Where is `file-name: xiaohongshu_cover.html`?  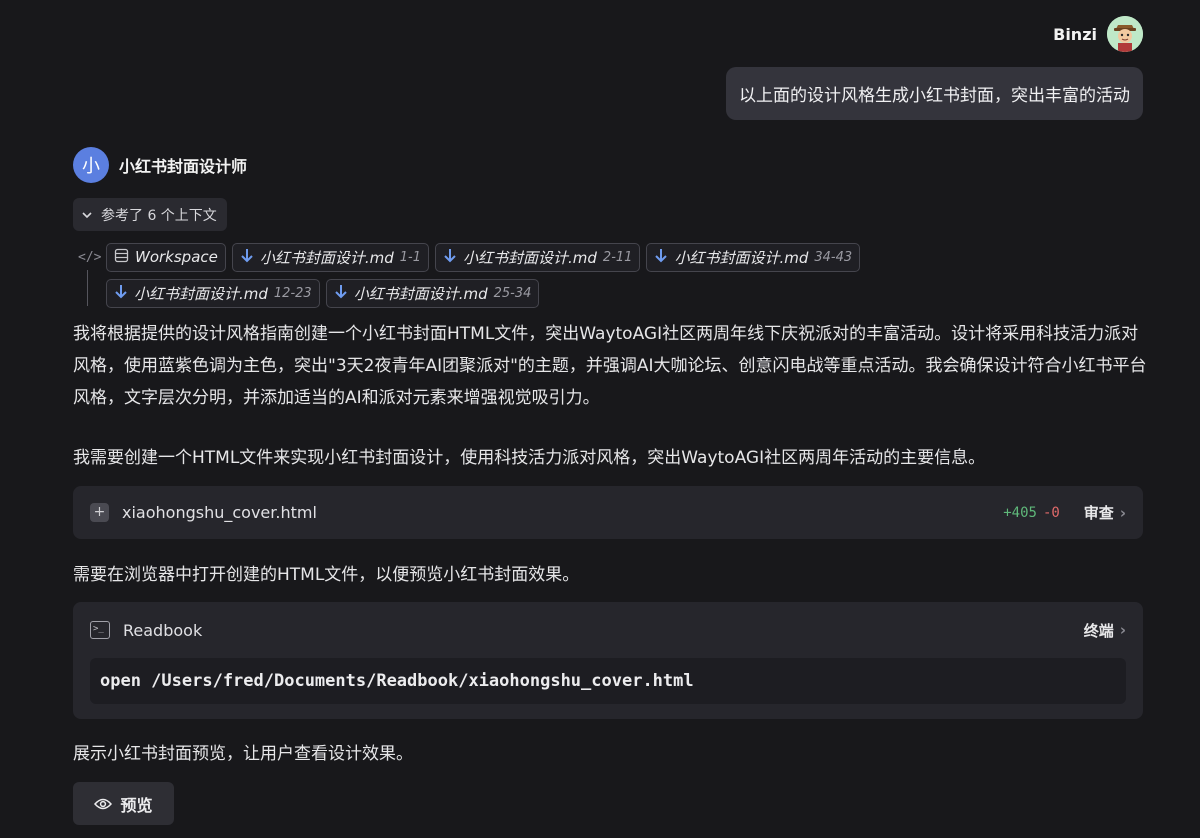
file-name: xiaohongshu_cover.html is located at coordinates (219, 512).